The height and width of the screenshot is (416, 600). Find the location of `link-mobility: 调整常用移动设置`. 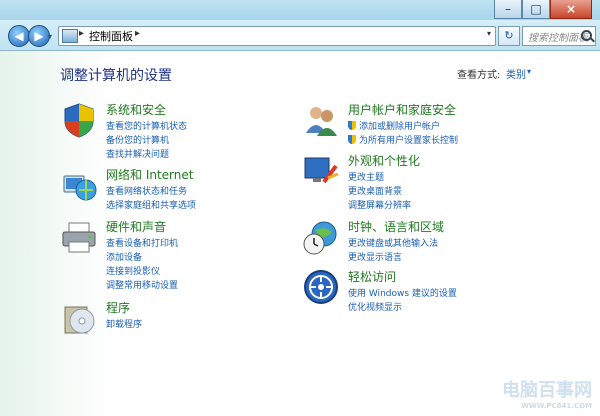

link-mobility: 调整常用移动设置 is located at coordinates (142, 284).